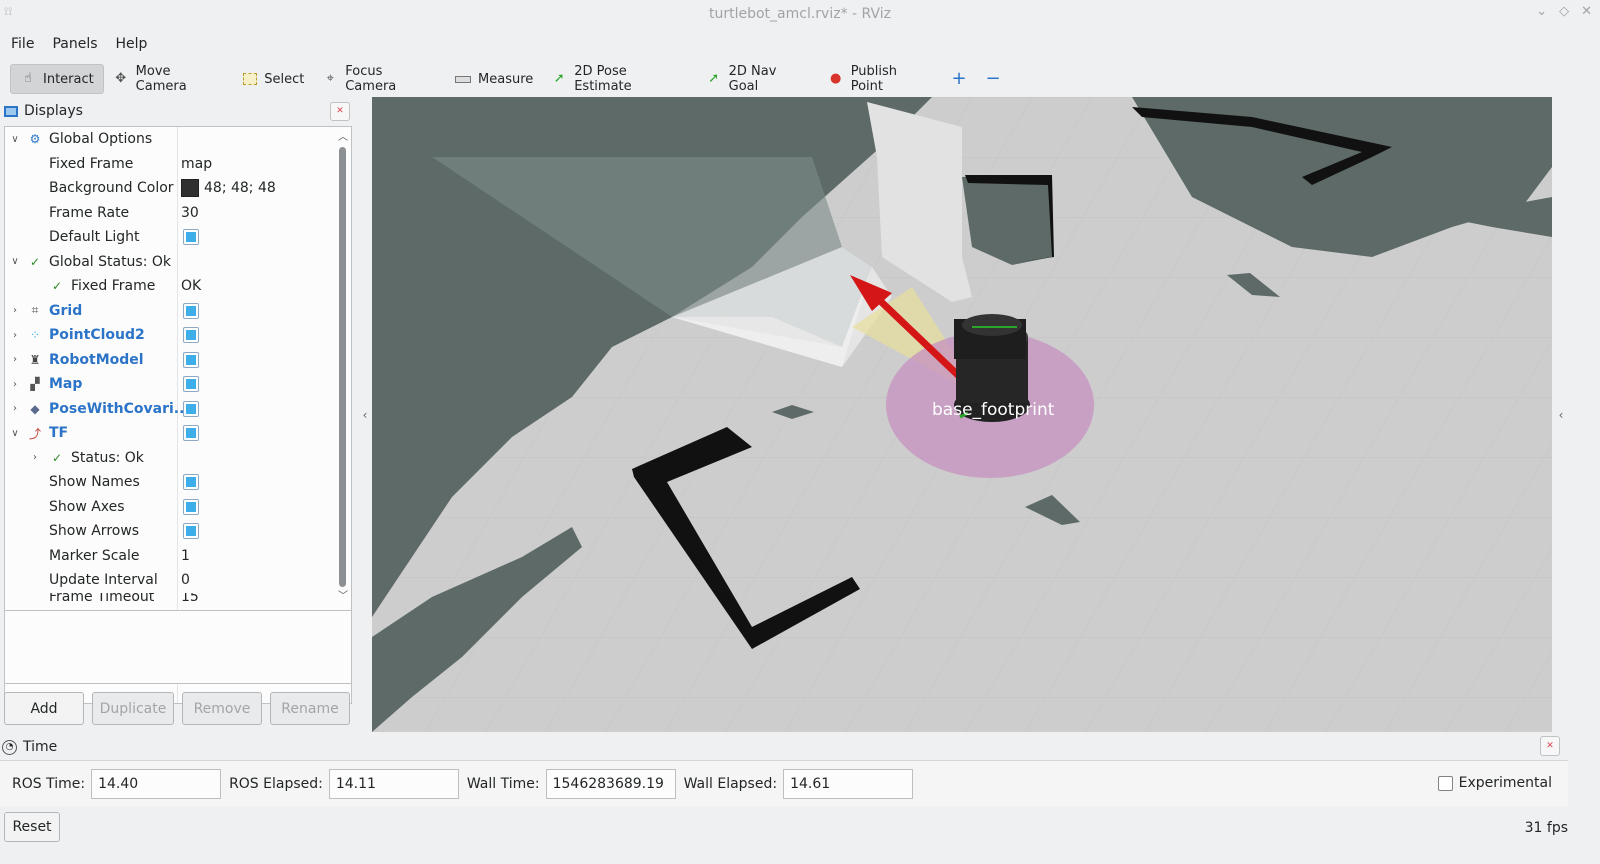 Image resolution: width=1600 pixels, height=864 pixels. I want to click on rename-button: Rename, so click(310, 708).